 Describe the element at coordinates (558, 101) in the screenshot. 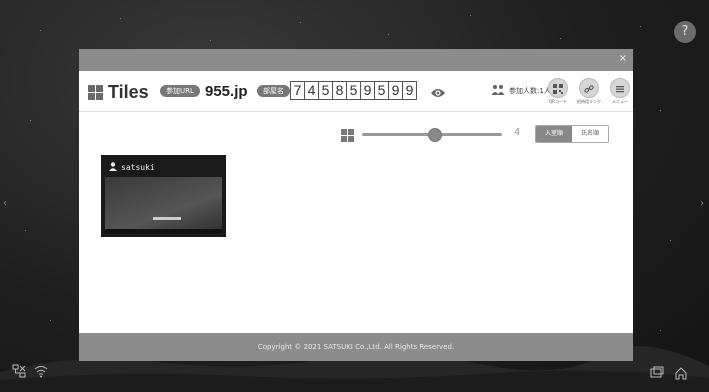

I see `qr-code-label: QRコード` at that location.